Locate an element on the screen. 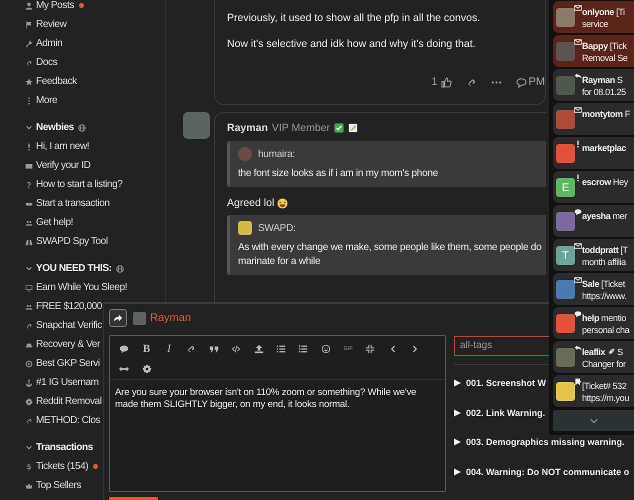 The image size is (634, 500). notification-item: Bappy [Tick Removal Se is located at coordinates (593, 51).